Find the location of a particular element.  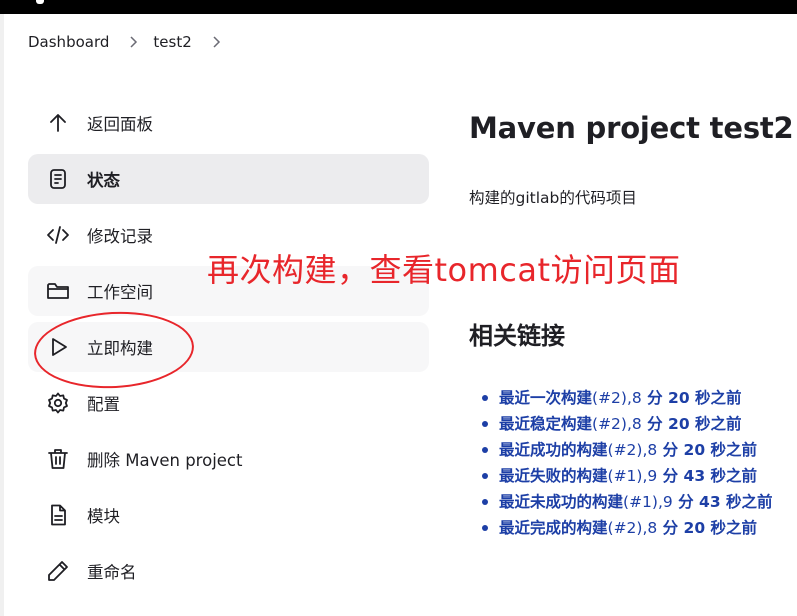

permalink-name: 最近稳定构建 is located at coordinates (546, 424).